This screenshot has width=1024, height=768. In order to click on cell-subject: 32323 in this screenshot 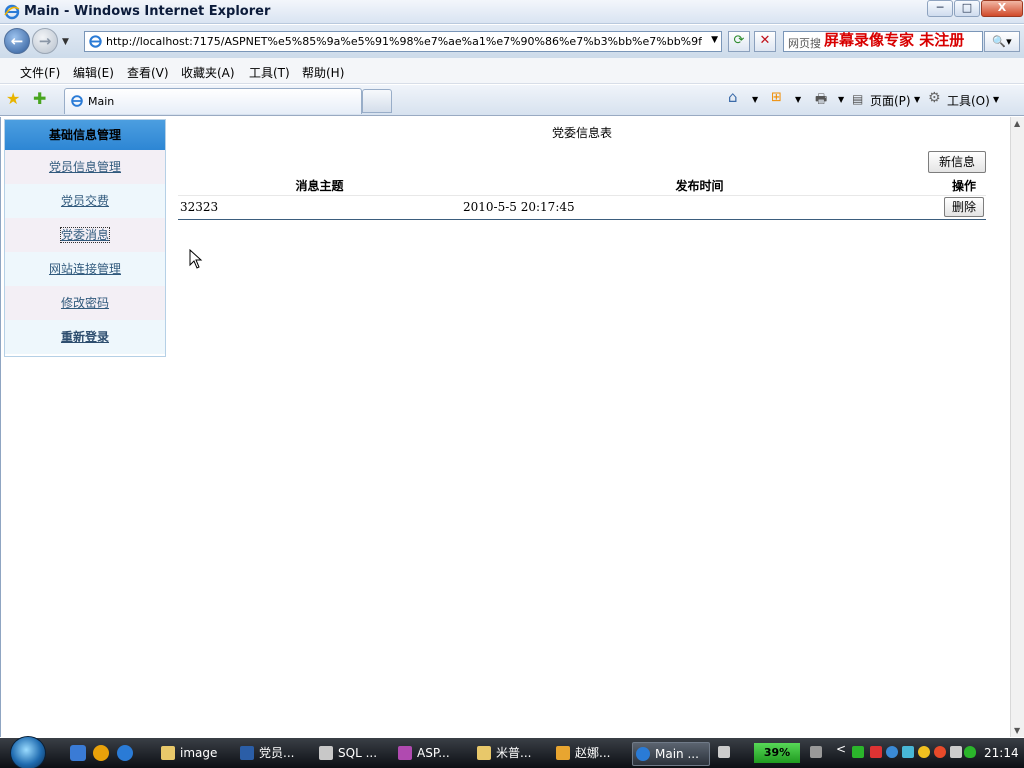, I will do `click(199, 207)`.